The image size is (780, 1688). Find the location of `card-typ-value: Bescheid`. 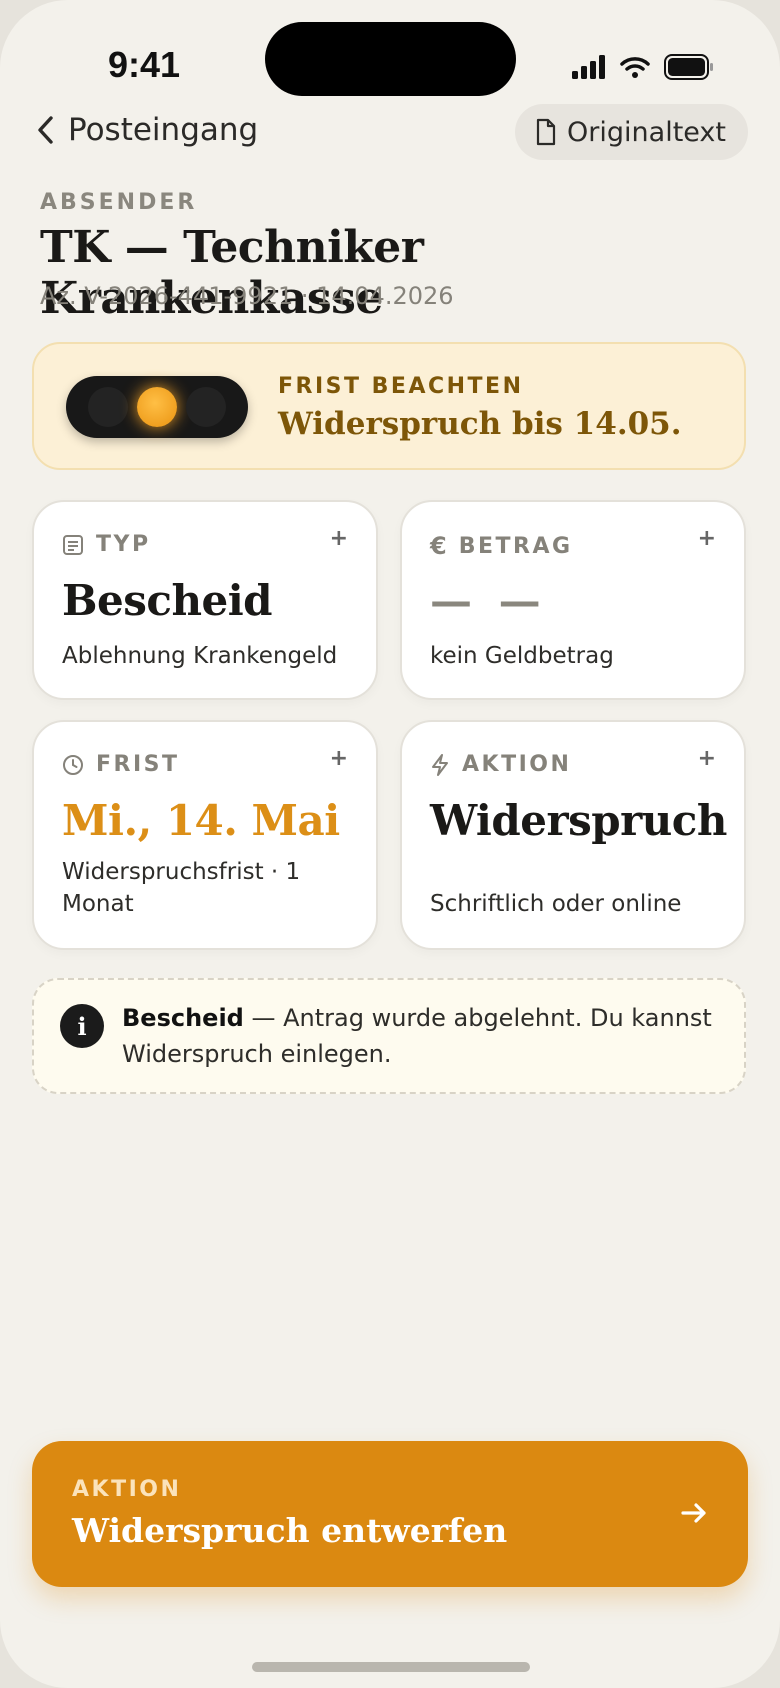

card-typ-value: Bescheid is located at coordinates (167, 600).